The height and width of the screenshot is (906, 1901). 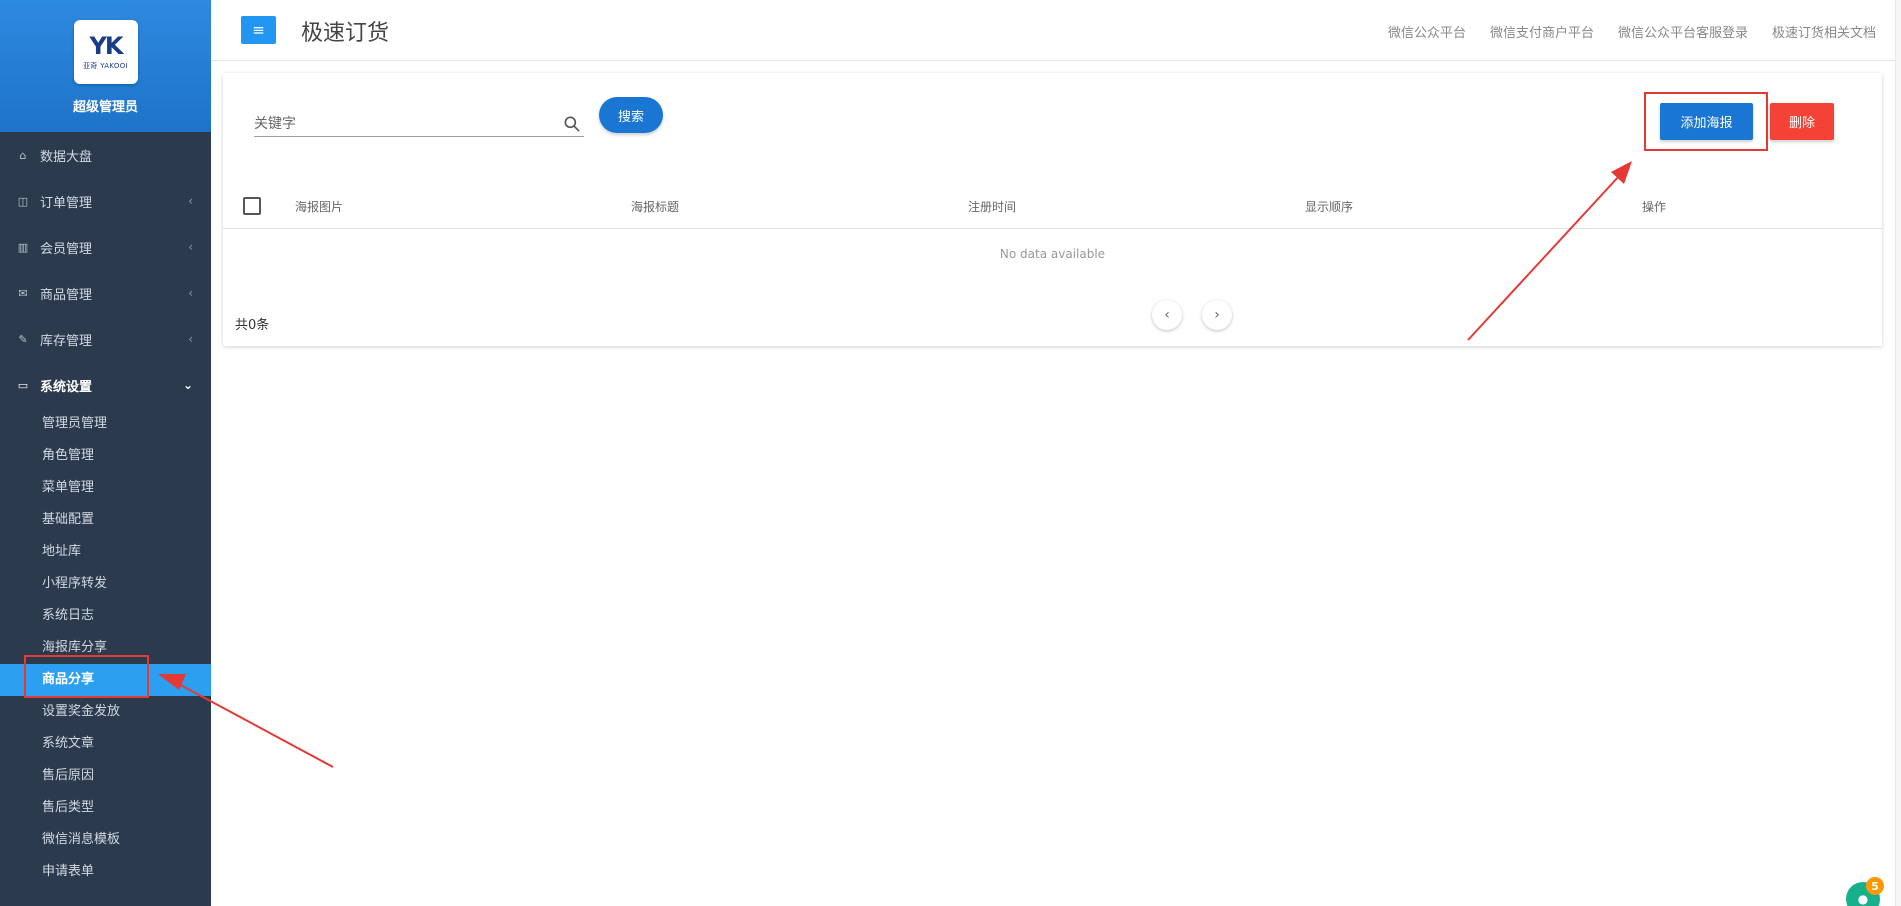 What do you see at coordinates (319, 206) in the screenshot?
I see `column-header: 海报图片` at bounding box center [319, 206].